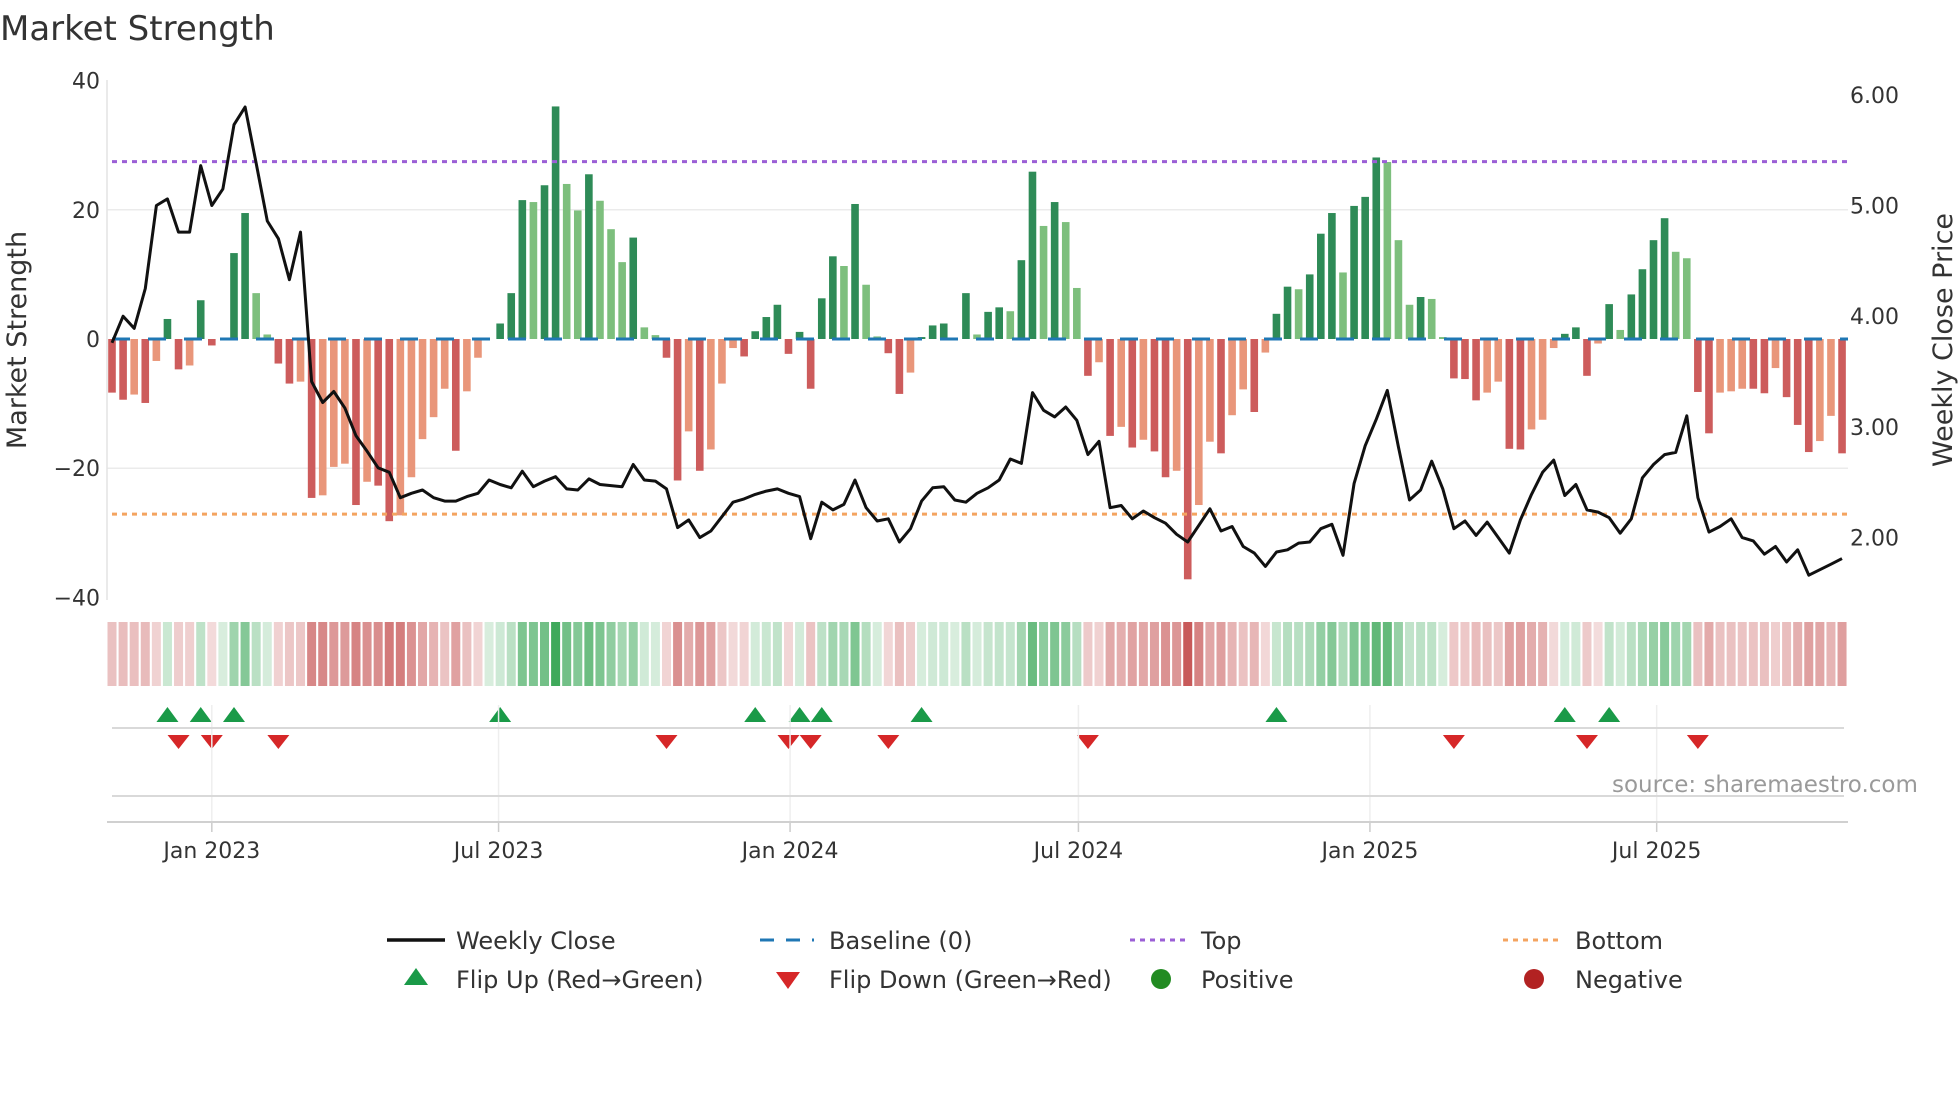  I want to click on legend-positive-label: Positive, so click(1247, 980).